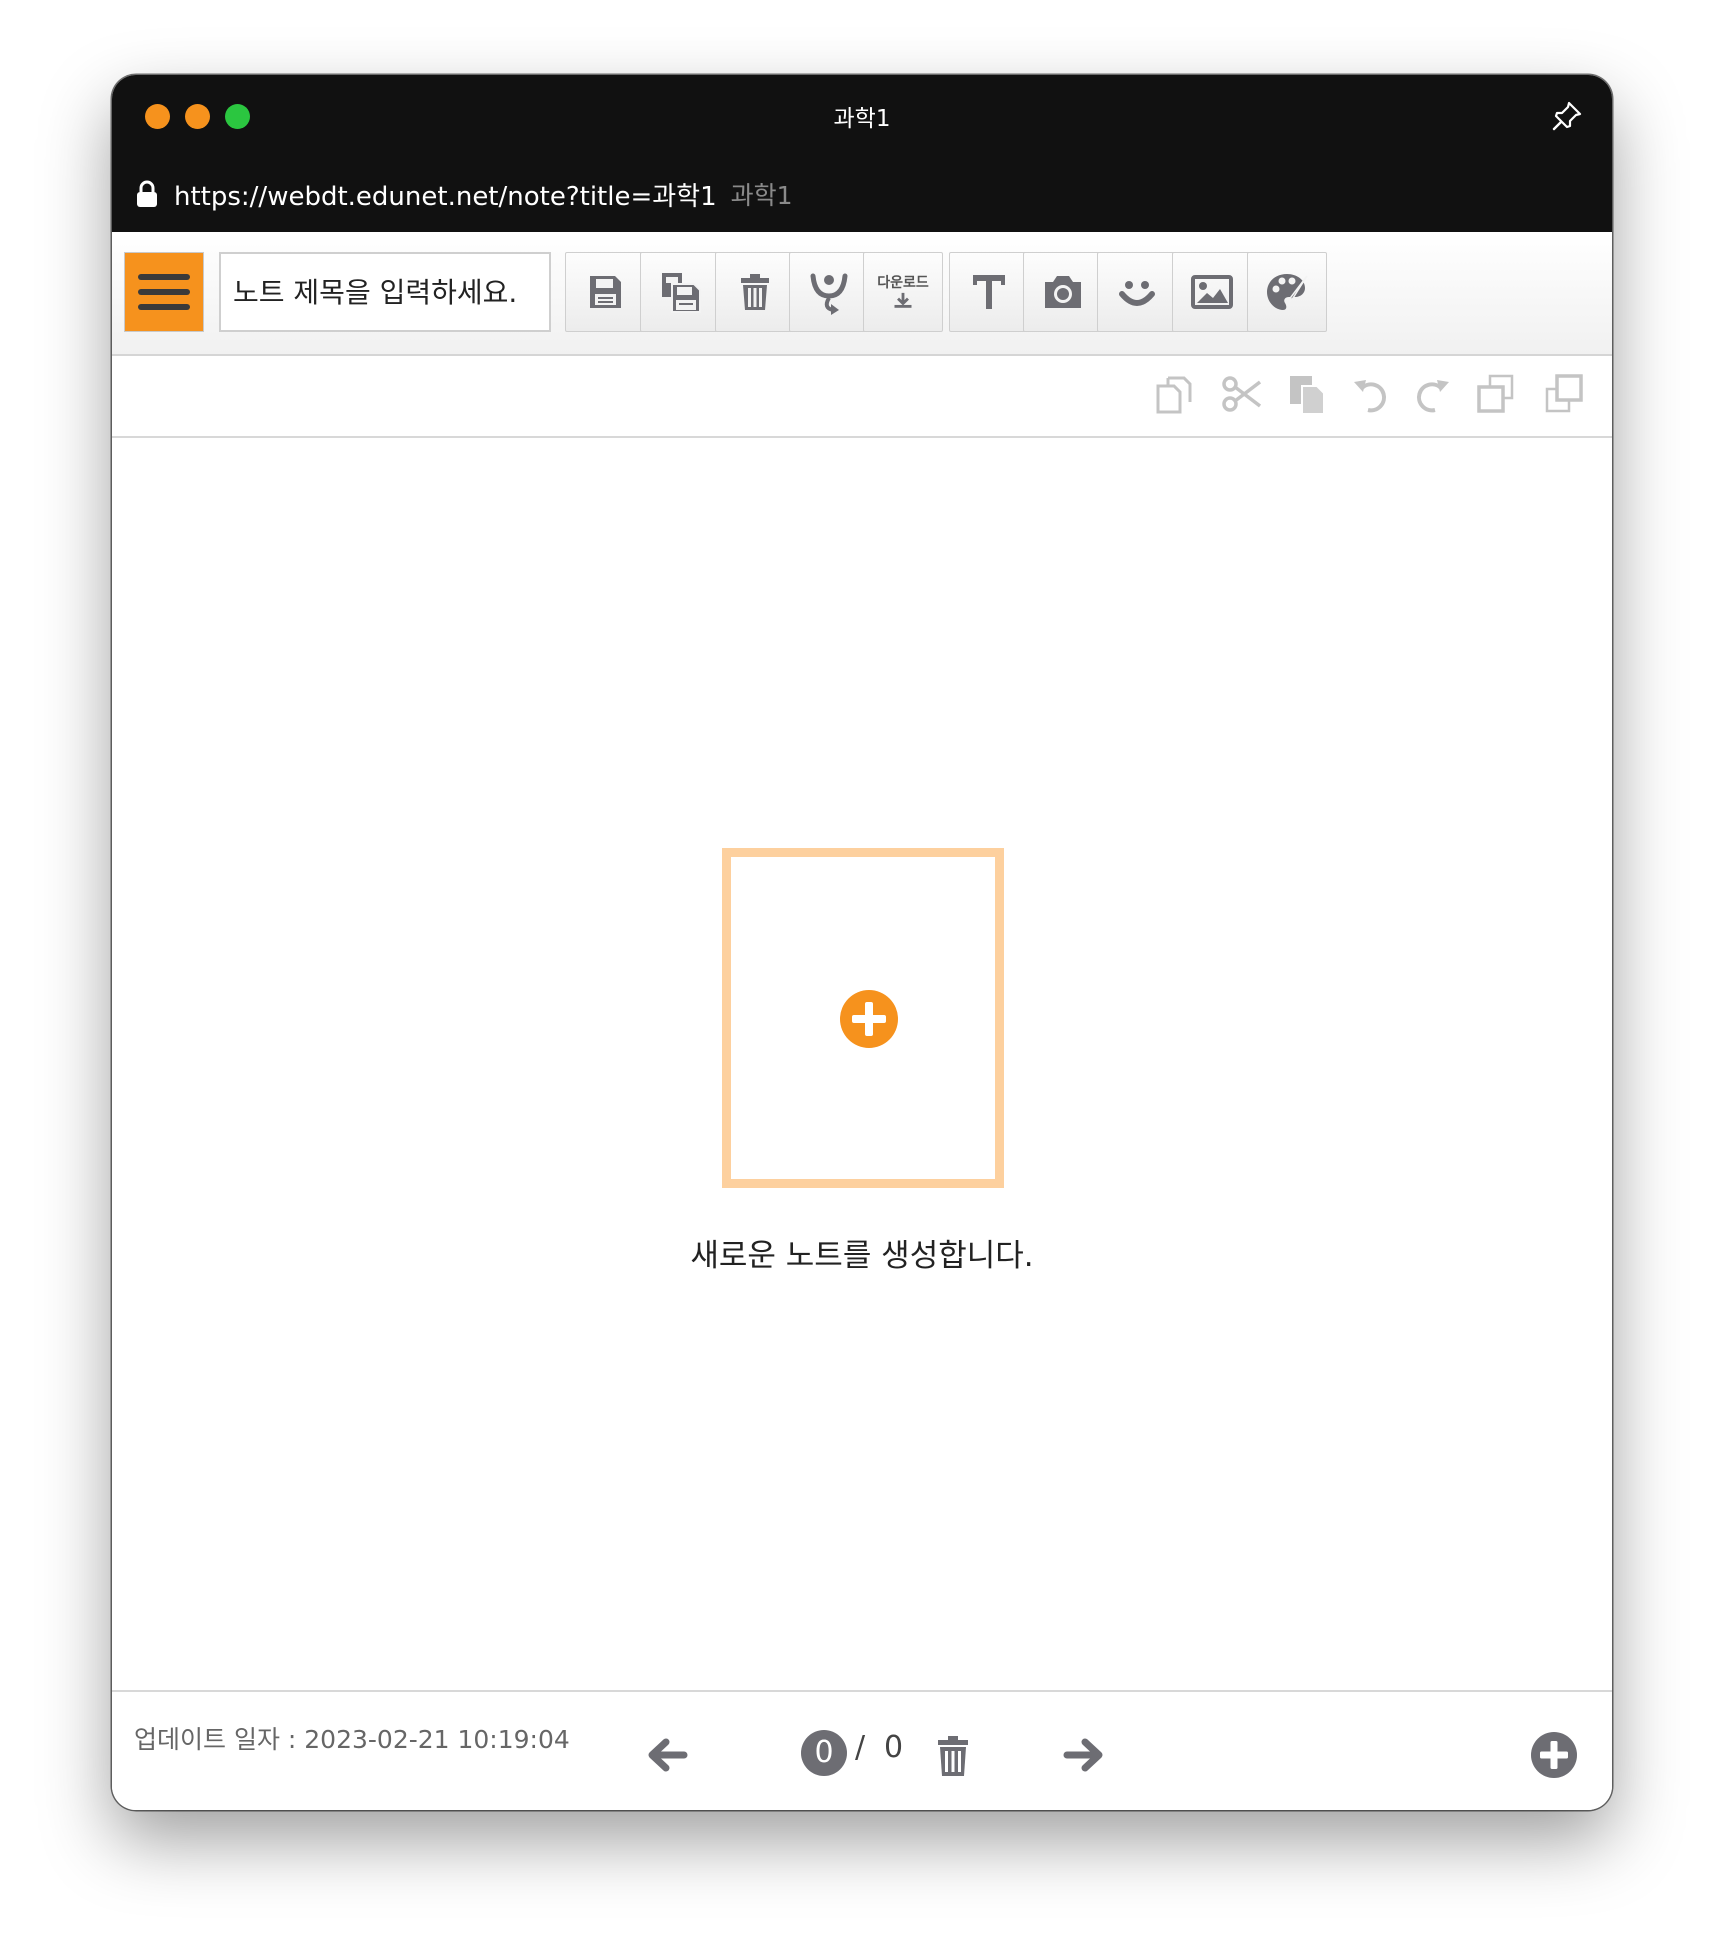 This screenshot has width=1724, height=1956. What do you see at coordinates (1564, 394) in the screenshot?
I see `send-back-icon` at bounding box center [1564, 394].